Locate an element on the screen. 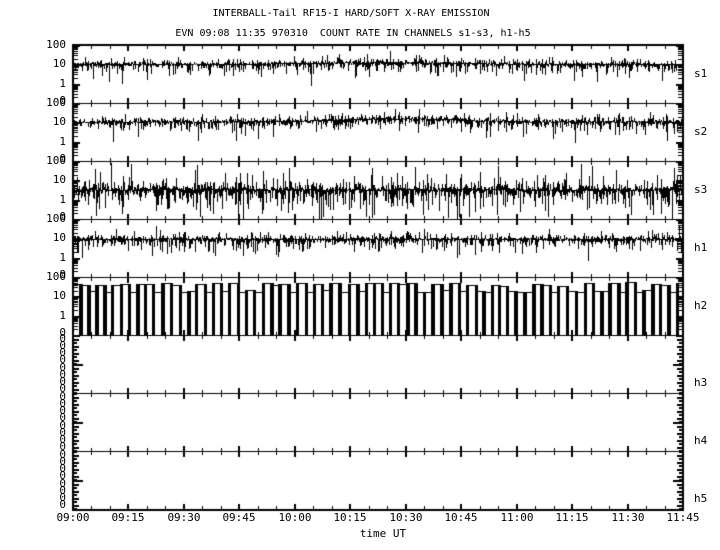 The image size is (720, 550). channel-label-h5: h5 is located at coordinates (701, 498).